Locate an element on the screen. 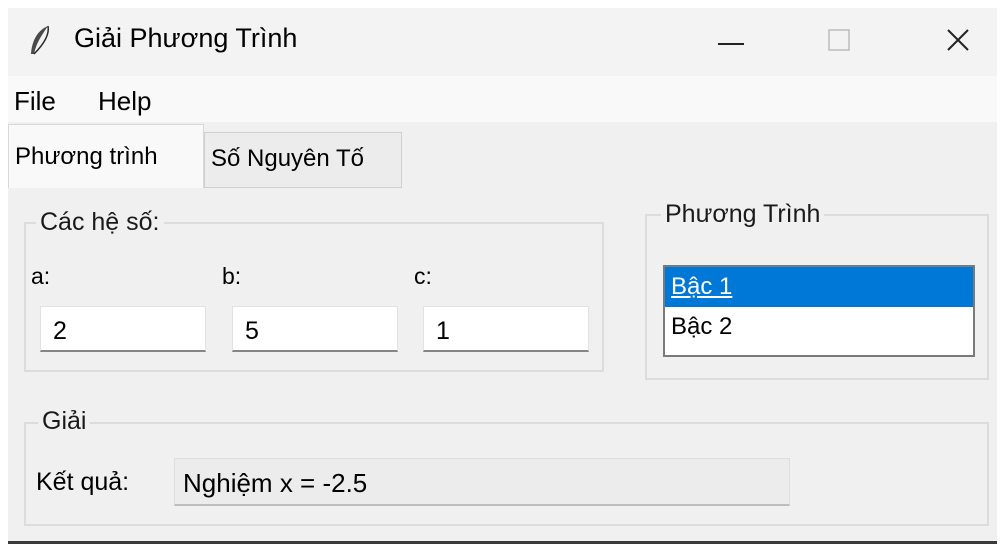 The height and width of the screenshot is (546, 1001). tab-so-nguyen-to: Số Nguyên Tố is located at coordinates (303, 160).